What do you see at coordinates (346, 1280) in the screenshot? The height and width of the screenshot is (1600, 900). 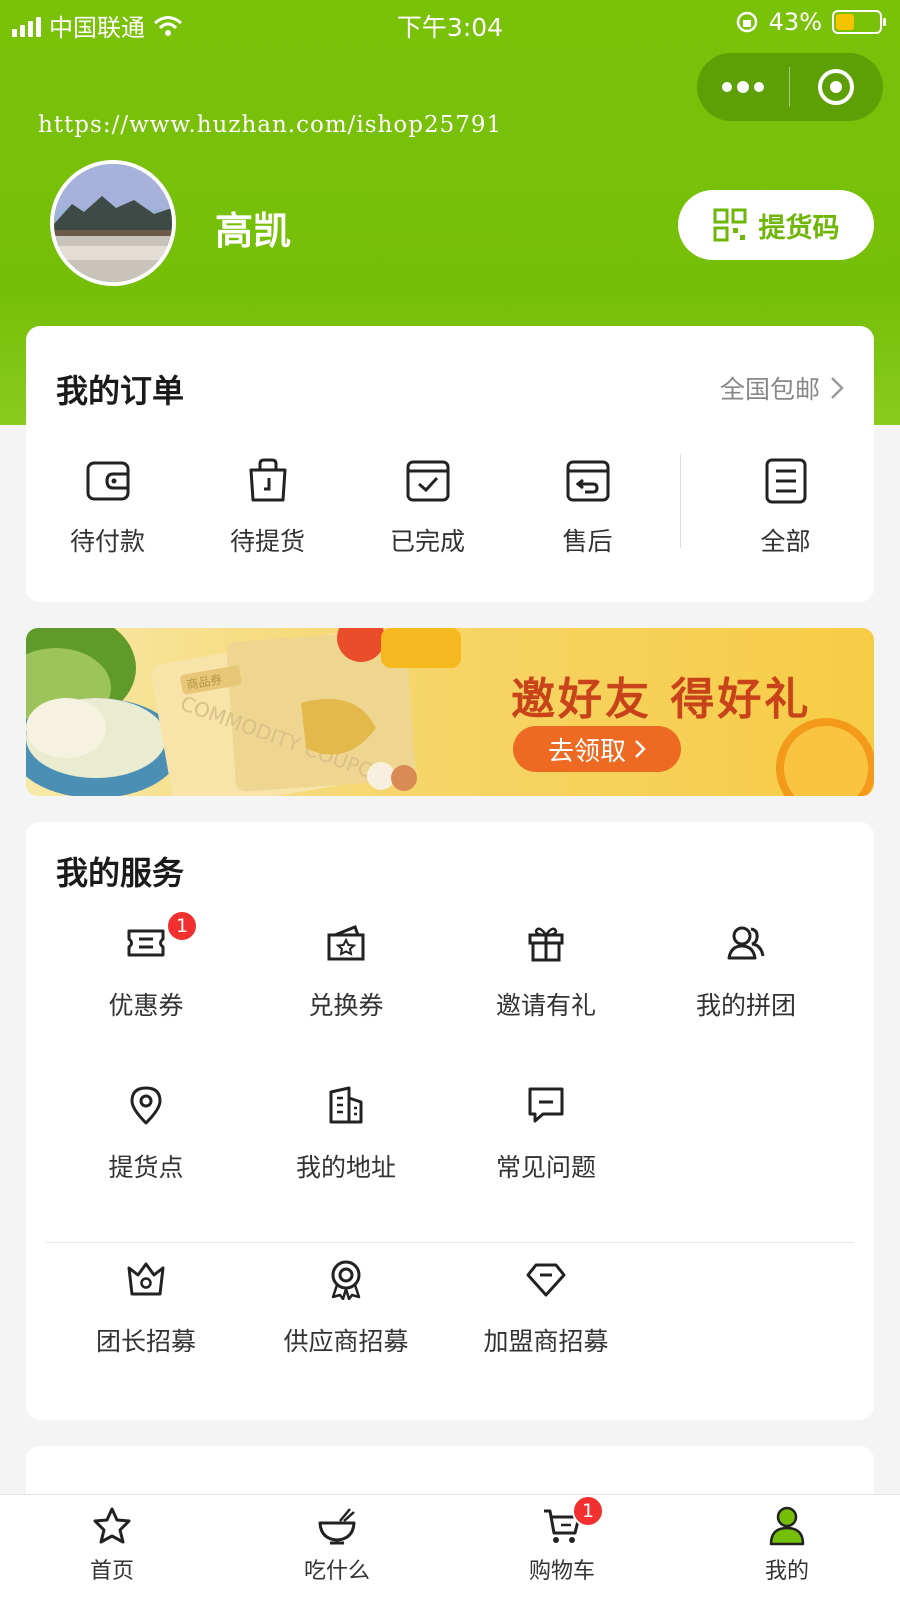 I see `medal-icon` at bounding box center [346, 1280].